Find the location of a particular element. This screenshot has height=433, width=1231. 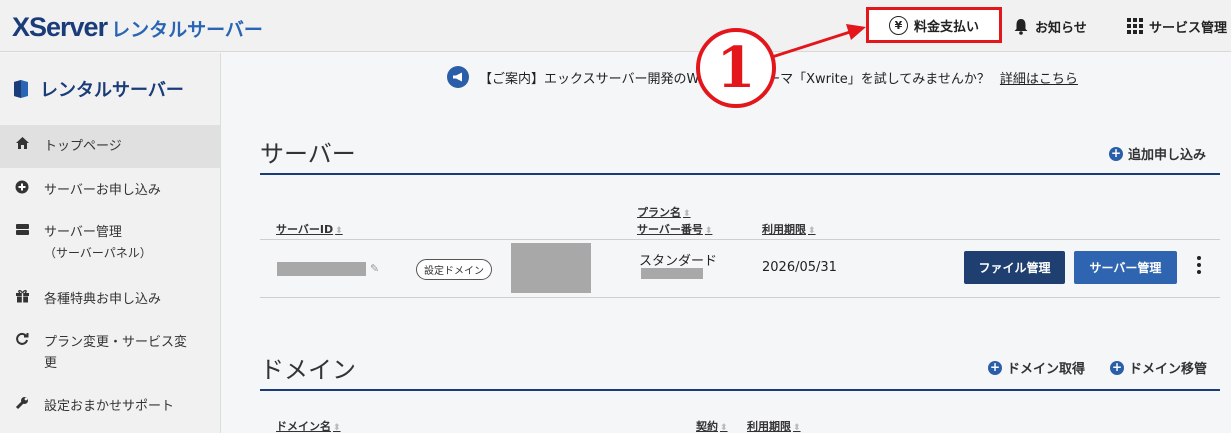

grid-icon is located at coordinates (1135, 26).